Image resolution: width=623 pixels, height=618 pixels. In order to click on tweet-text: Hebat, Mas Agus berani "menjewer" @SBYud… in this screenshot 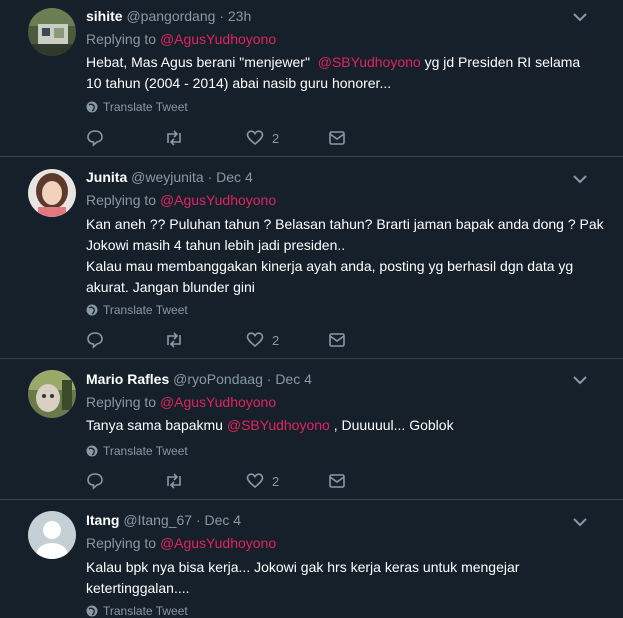, I will do `click(336, 73)`.